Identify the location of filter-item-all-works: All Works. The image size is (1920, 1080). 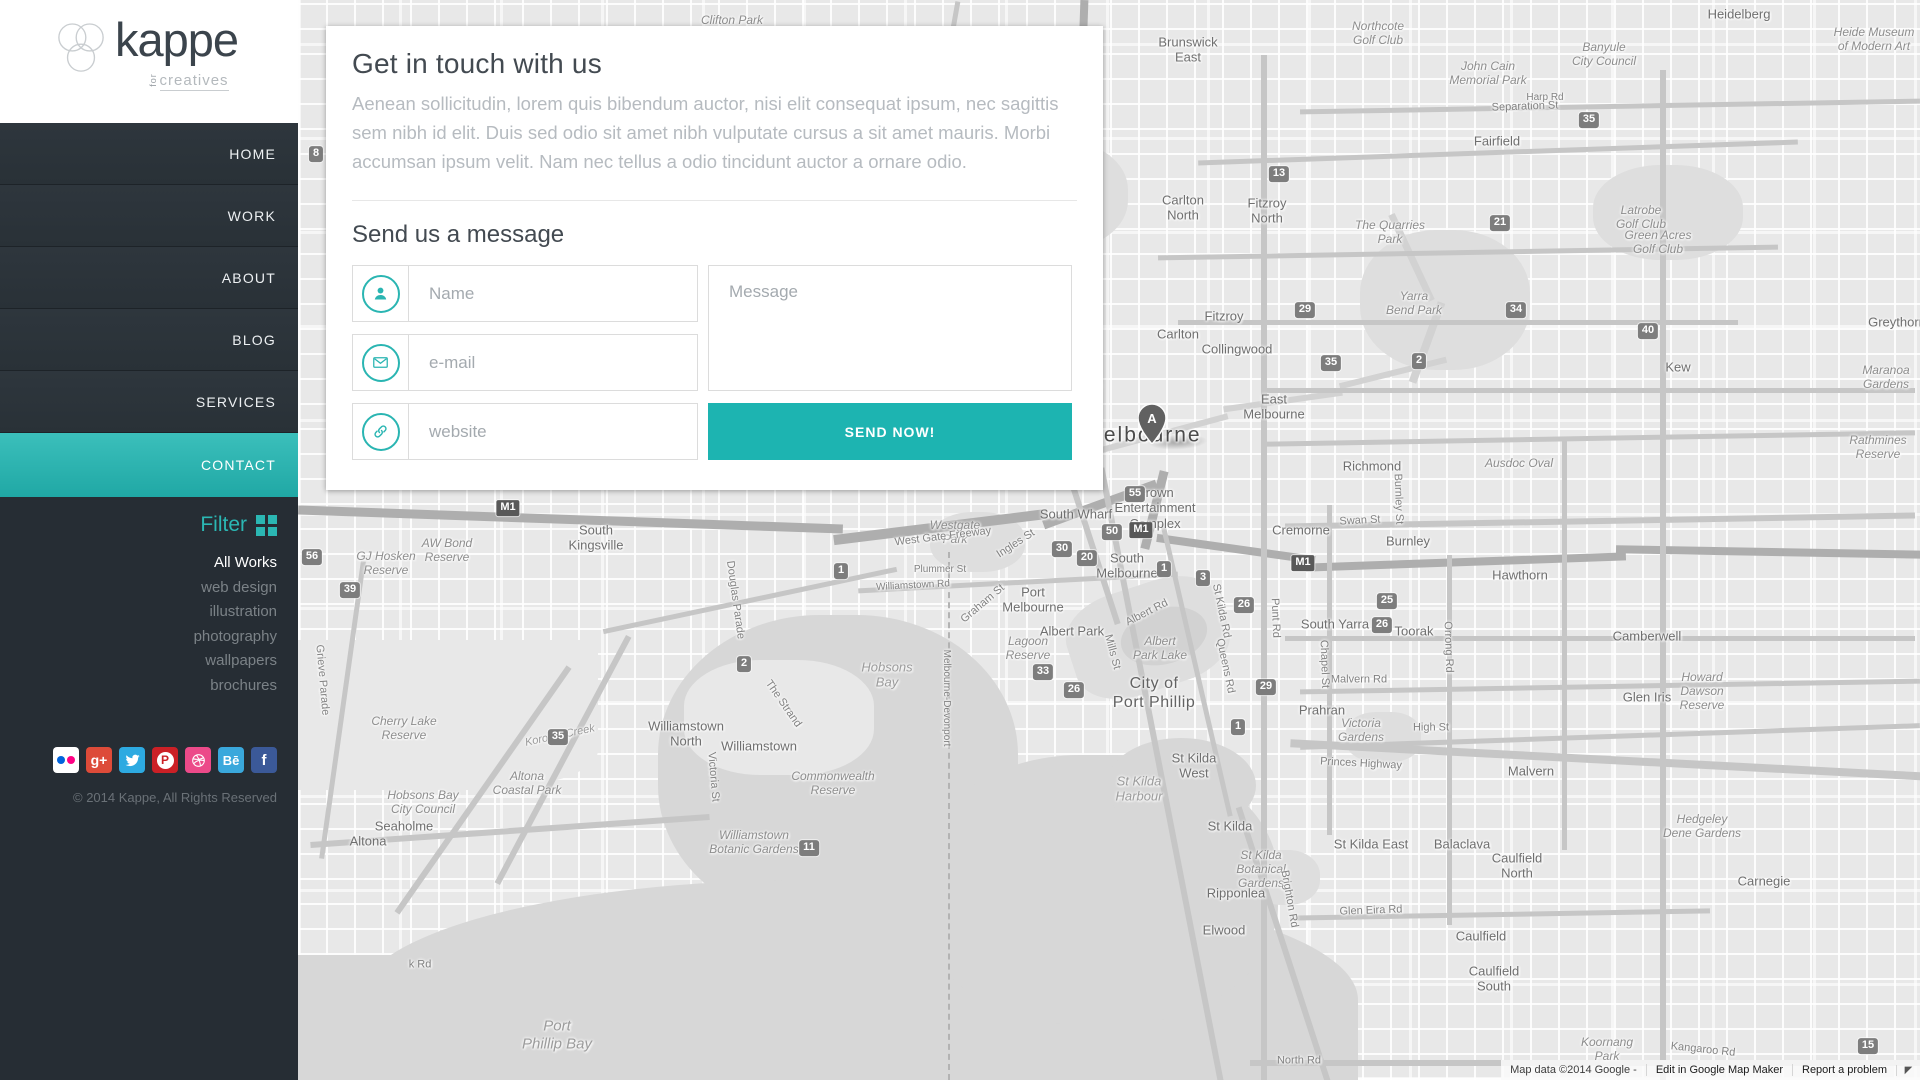
(235, 563).